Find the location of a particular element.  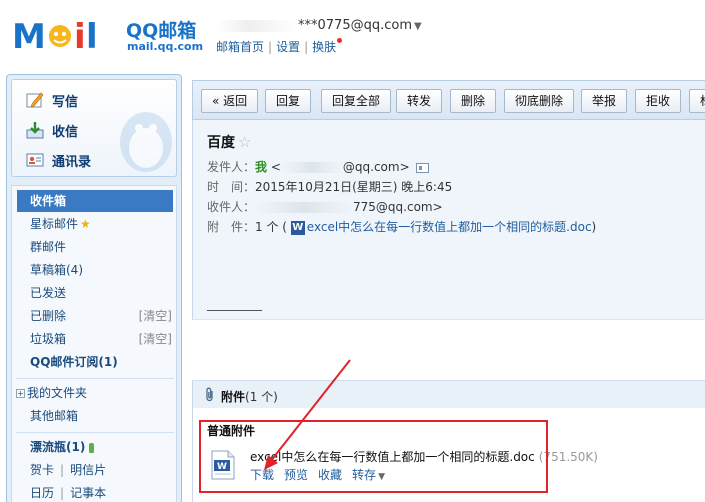

word-doc-icon: W is located at coordinates (297, 227).